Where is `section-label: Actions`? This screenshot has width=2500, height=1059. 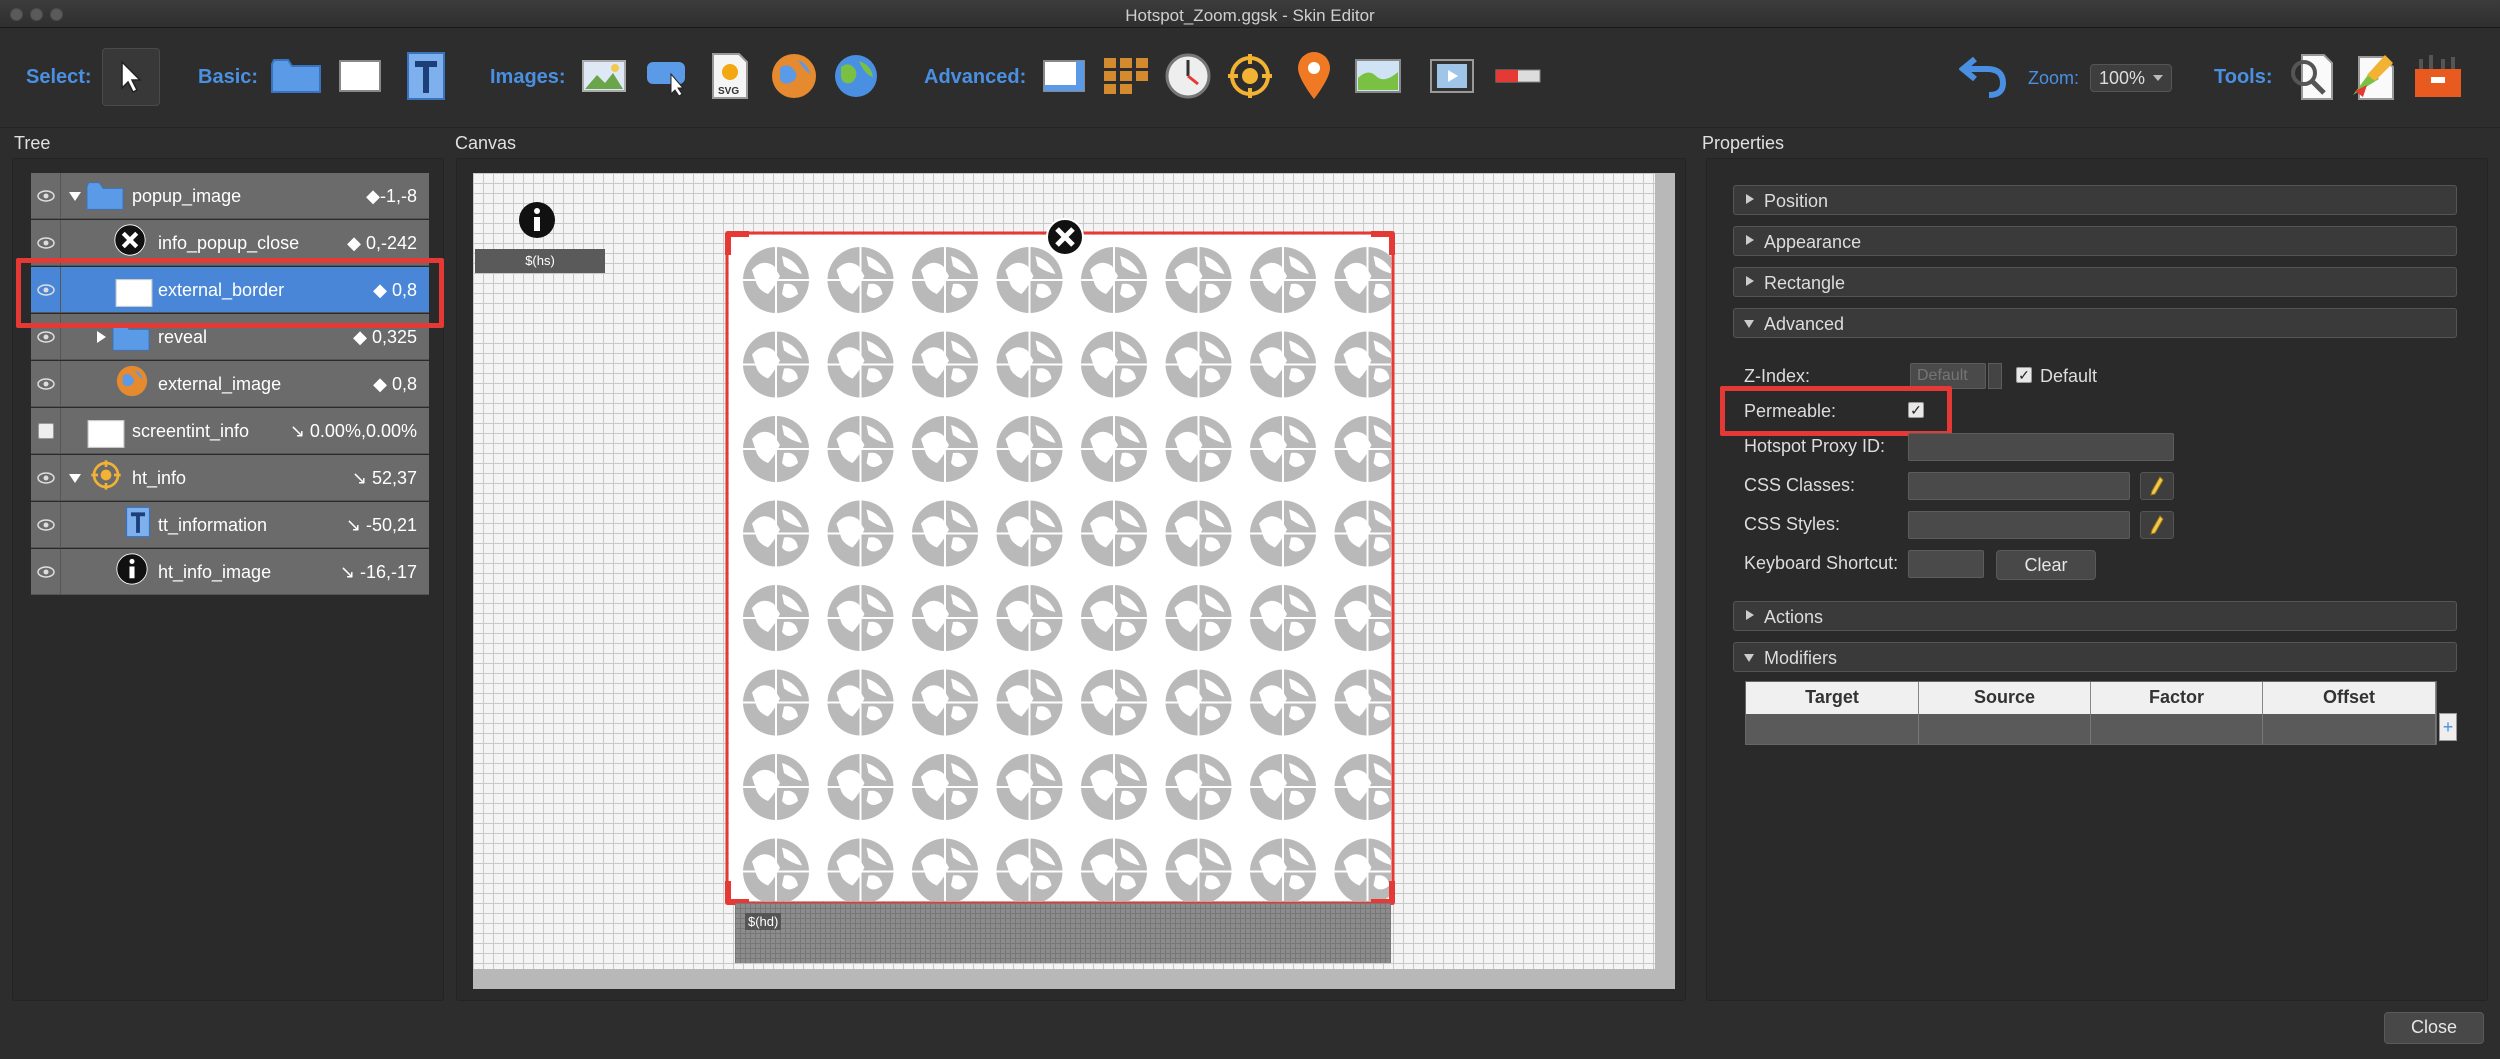 section-label: Actions is located at coordinates (1794, 617).